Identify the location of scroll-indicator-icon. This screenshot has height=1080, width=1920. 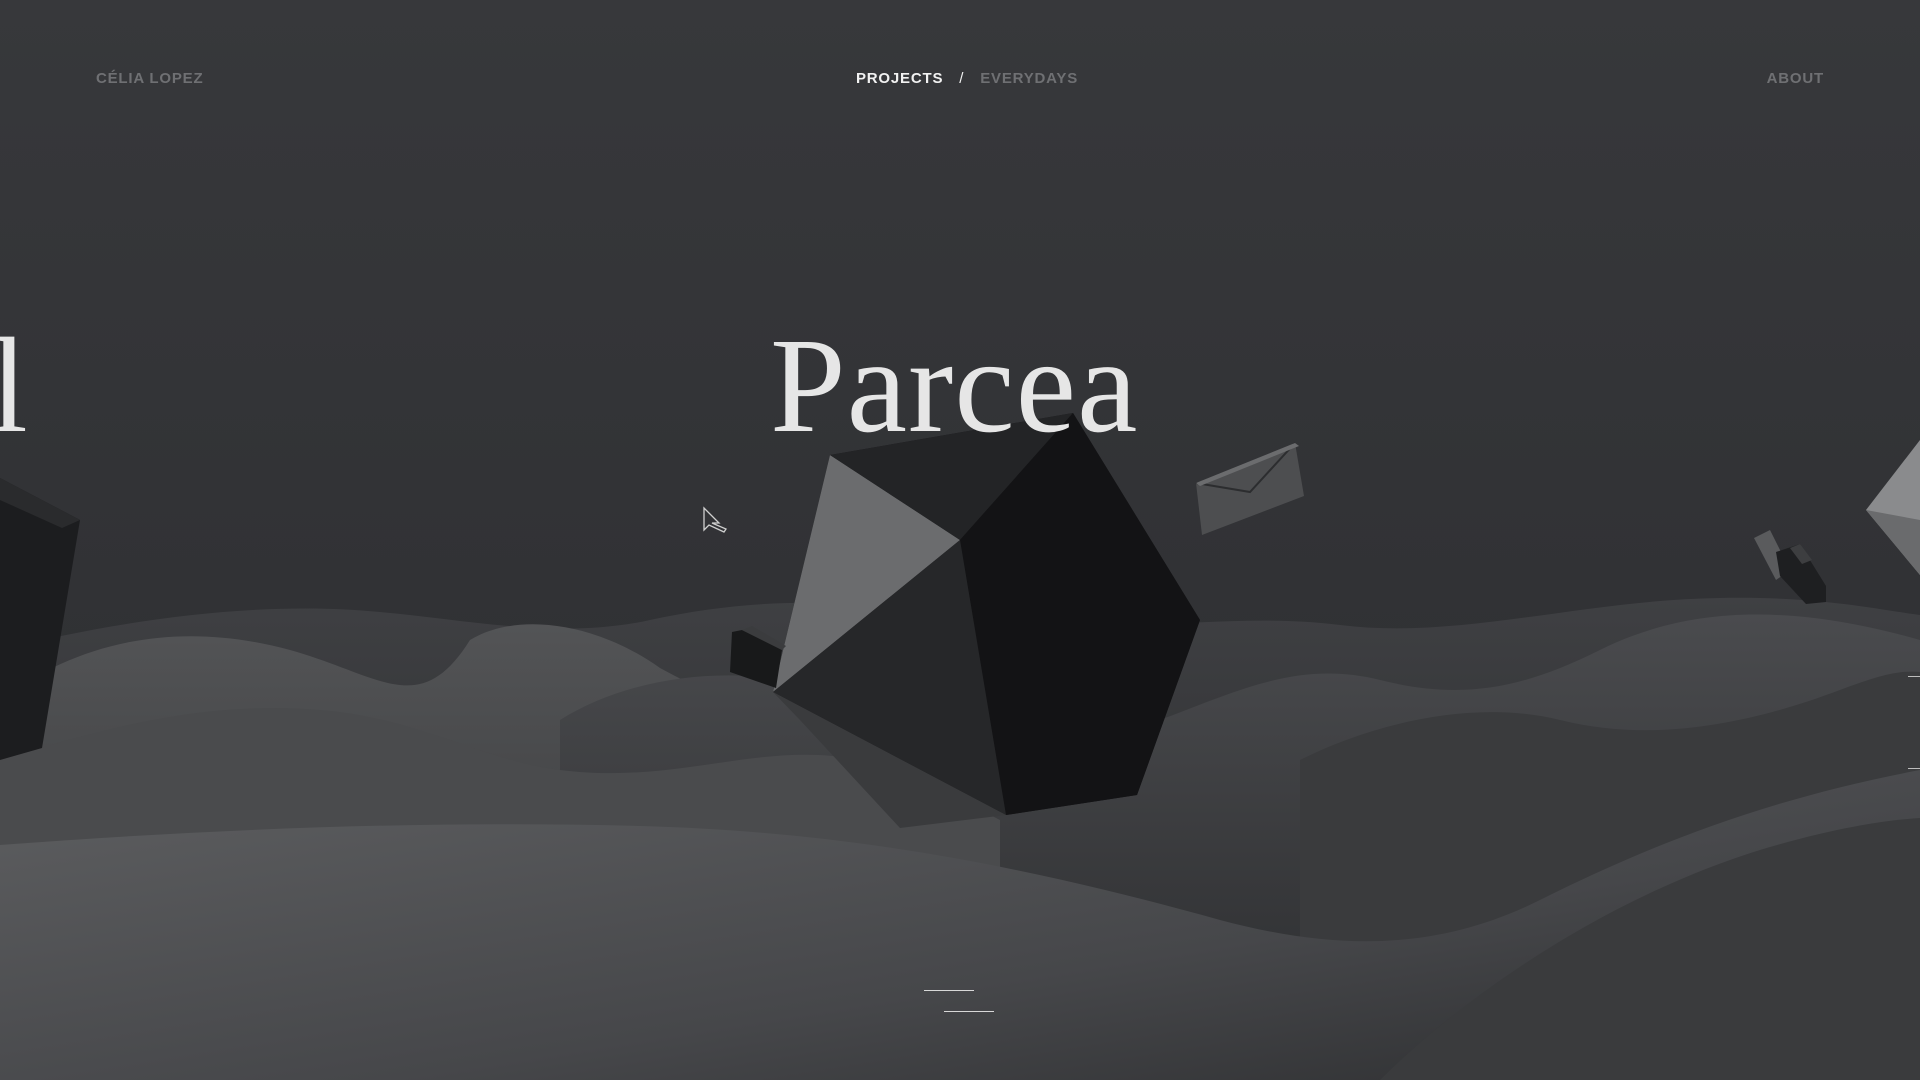
(960, 1000).